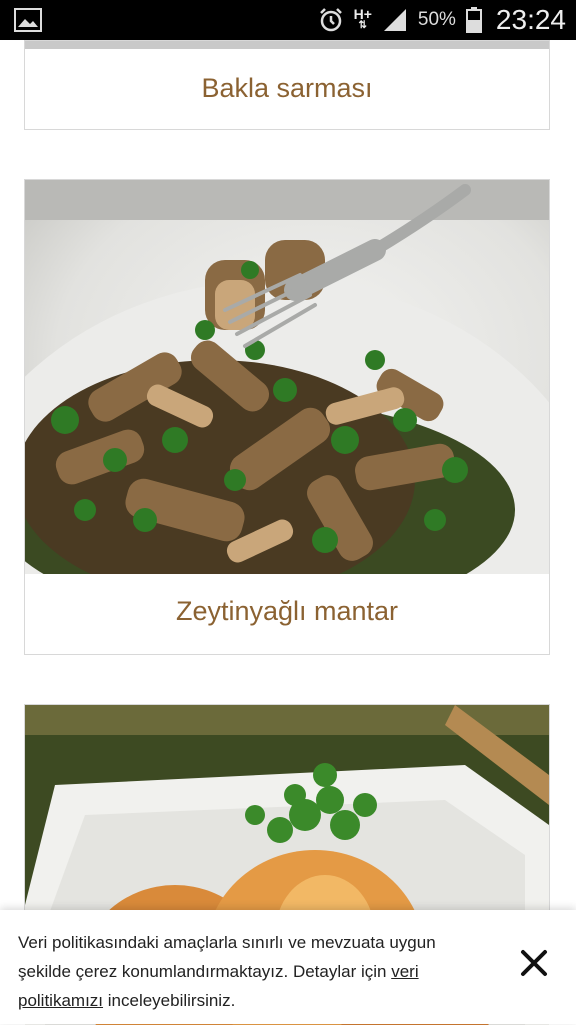 This screenshot has height=1025, width=576. What do you see at coordinates (28, 20) in the screenshot?
I see `gallery-notification-icon` at bounding box center [28, 20].